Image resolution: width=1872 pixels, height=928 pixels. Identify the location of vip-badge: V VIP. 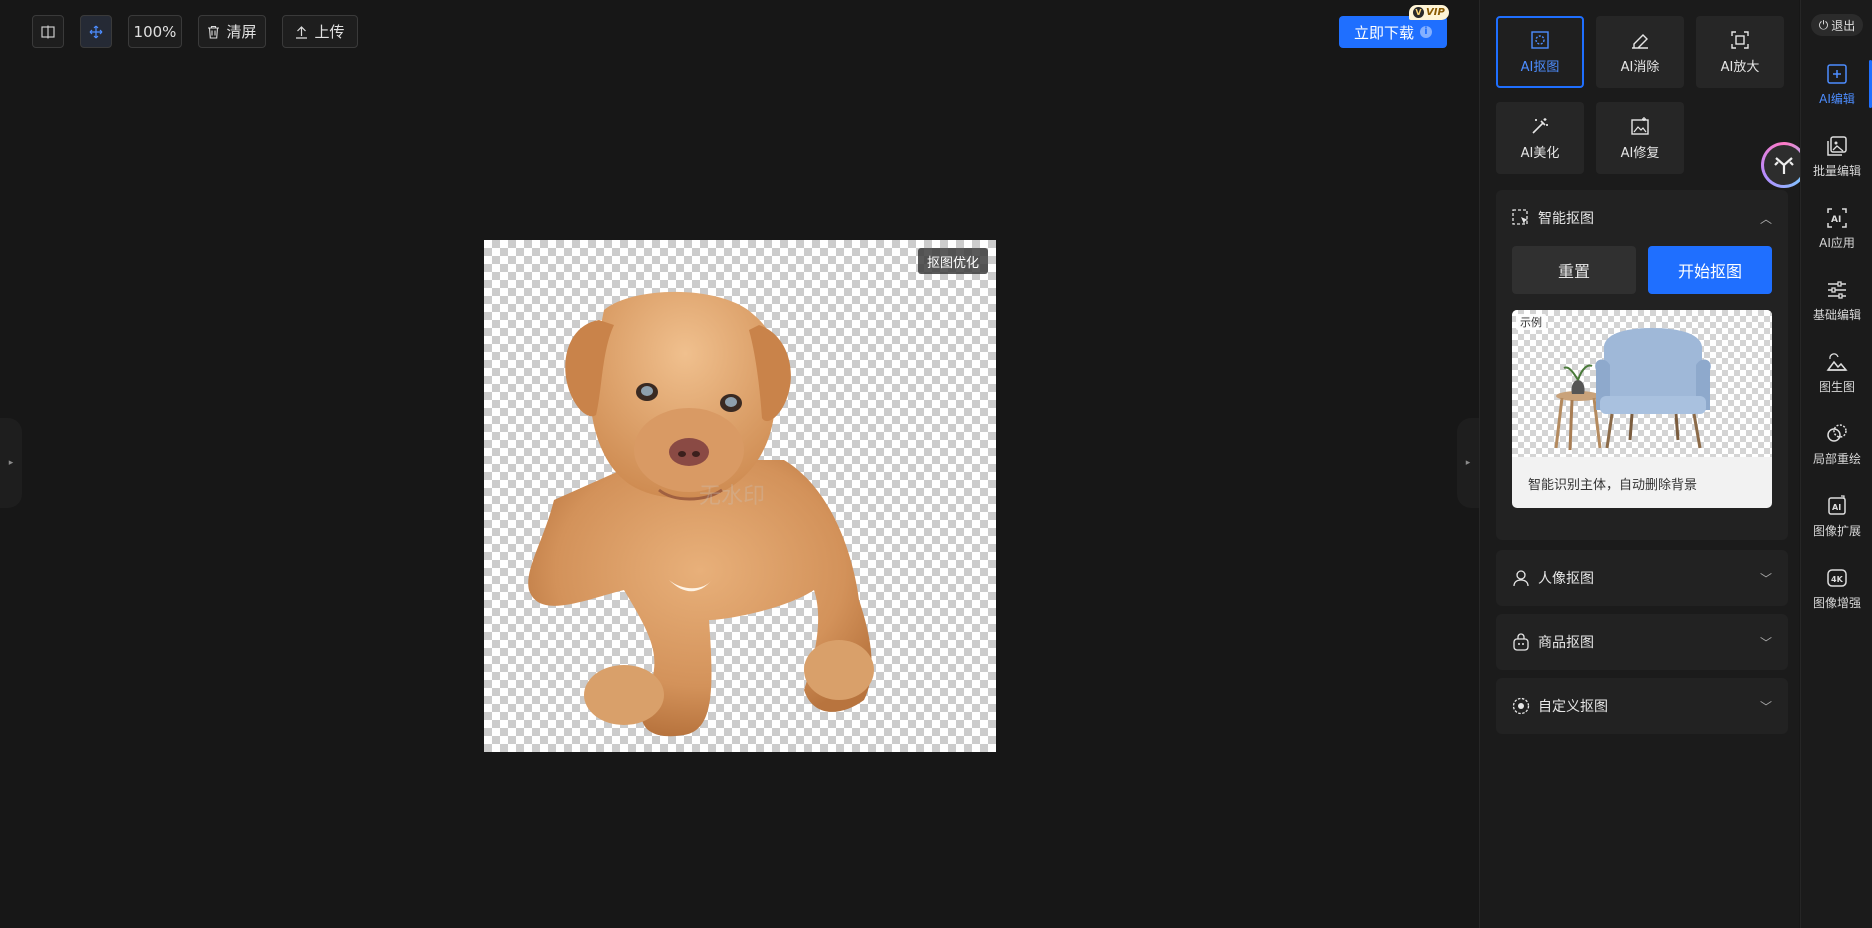
(1429, 12).